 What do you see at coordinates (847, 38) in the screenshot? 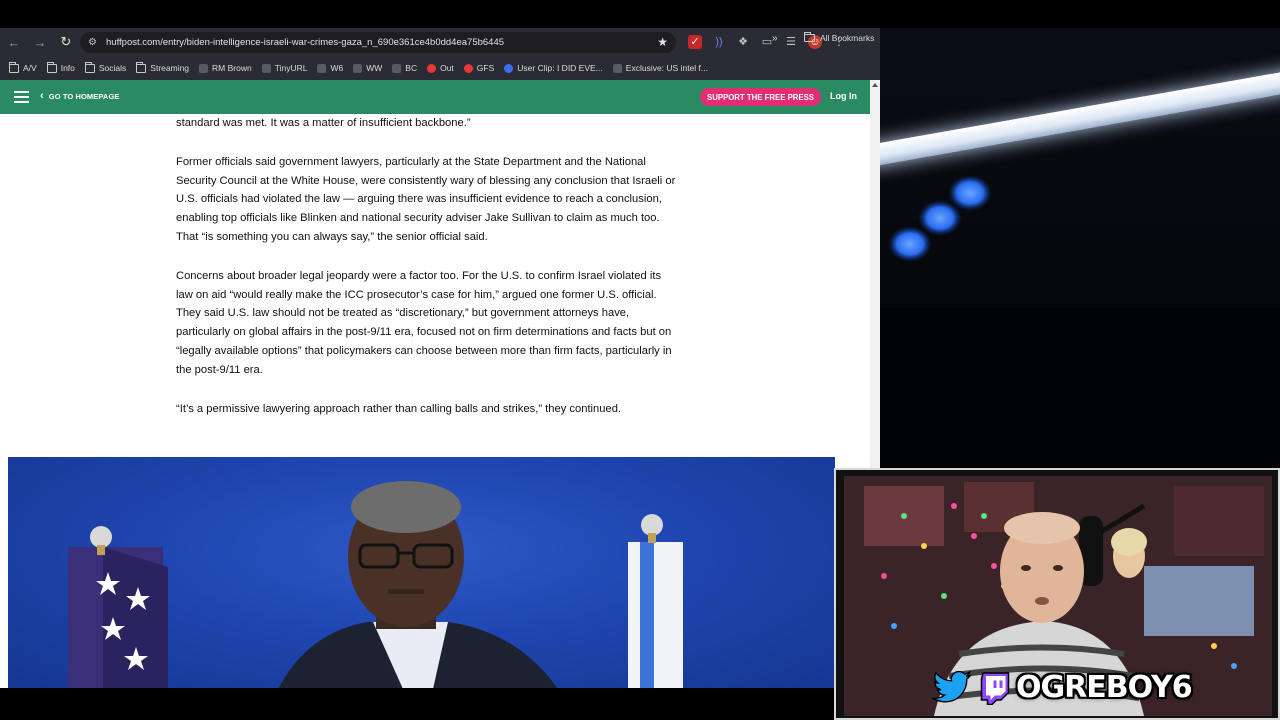
I see `all-bookmarks-label: All Bookmarks` at bounding box center [847, 38].